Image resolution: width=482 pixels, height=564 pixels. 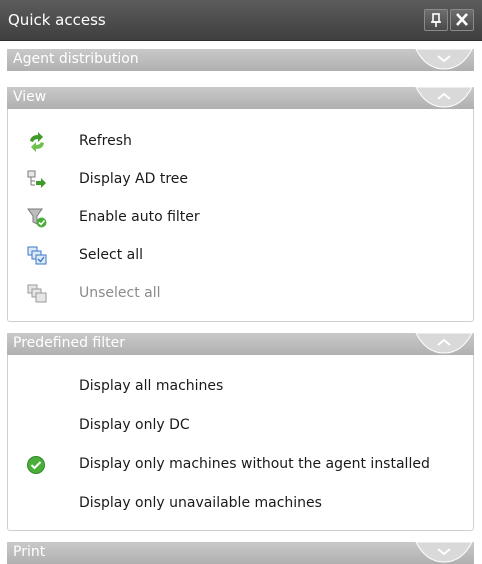 What do you see at coordinates (241, 426) in the screenshot?
I see `filter-option-only-dc: Display only DC` at bounding box center [241, 426].